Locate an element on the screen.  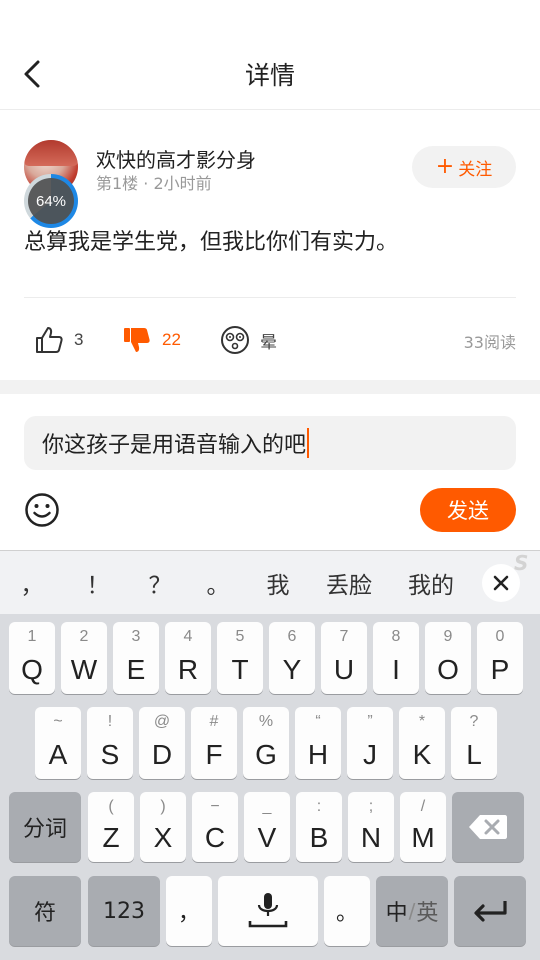
numbers-key-label: 123 is located at coordinates (124, 911).